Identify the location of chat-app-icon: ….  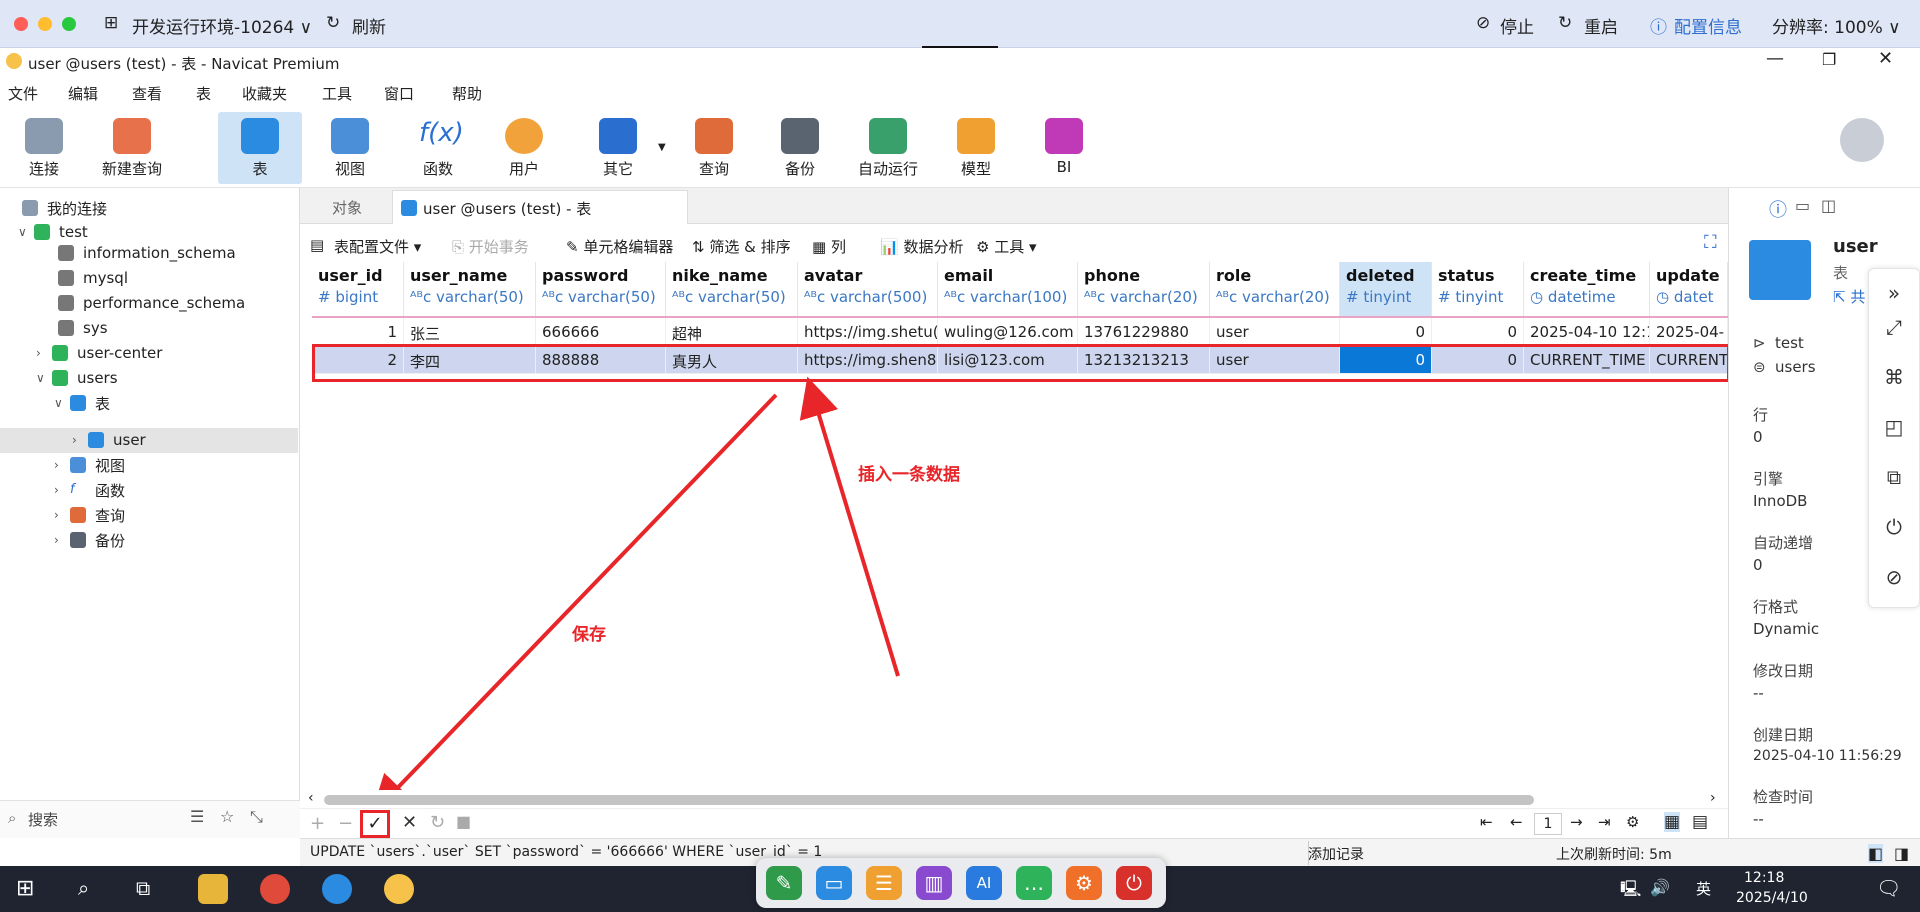
(1034, 883).